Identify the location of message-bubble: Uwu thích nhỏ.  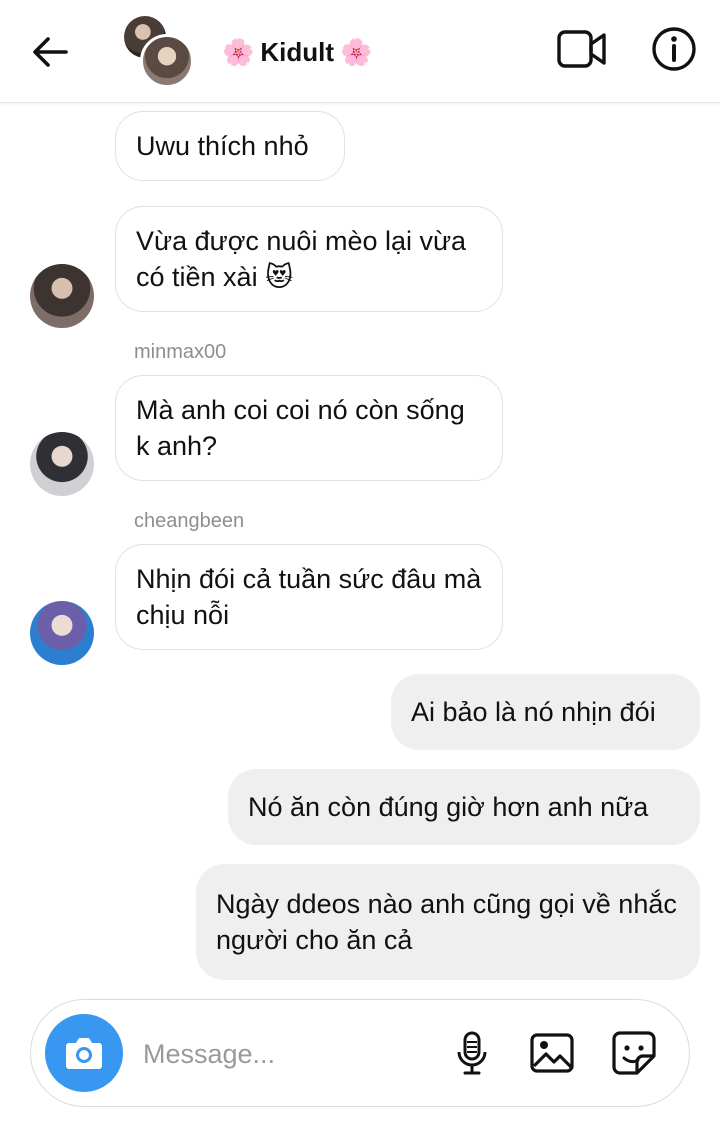
(230, 146).